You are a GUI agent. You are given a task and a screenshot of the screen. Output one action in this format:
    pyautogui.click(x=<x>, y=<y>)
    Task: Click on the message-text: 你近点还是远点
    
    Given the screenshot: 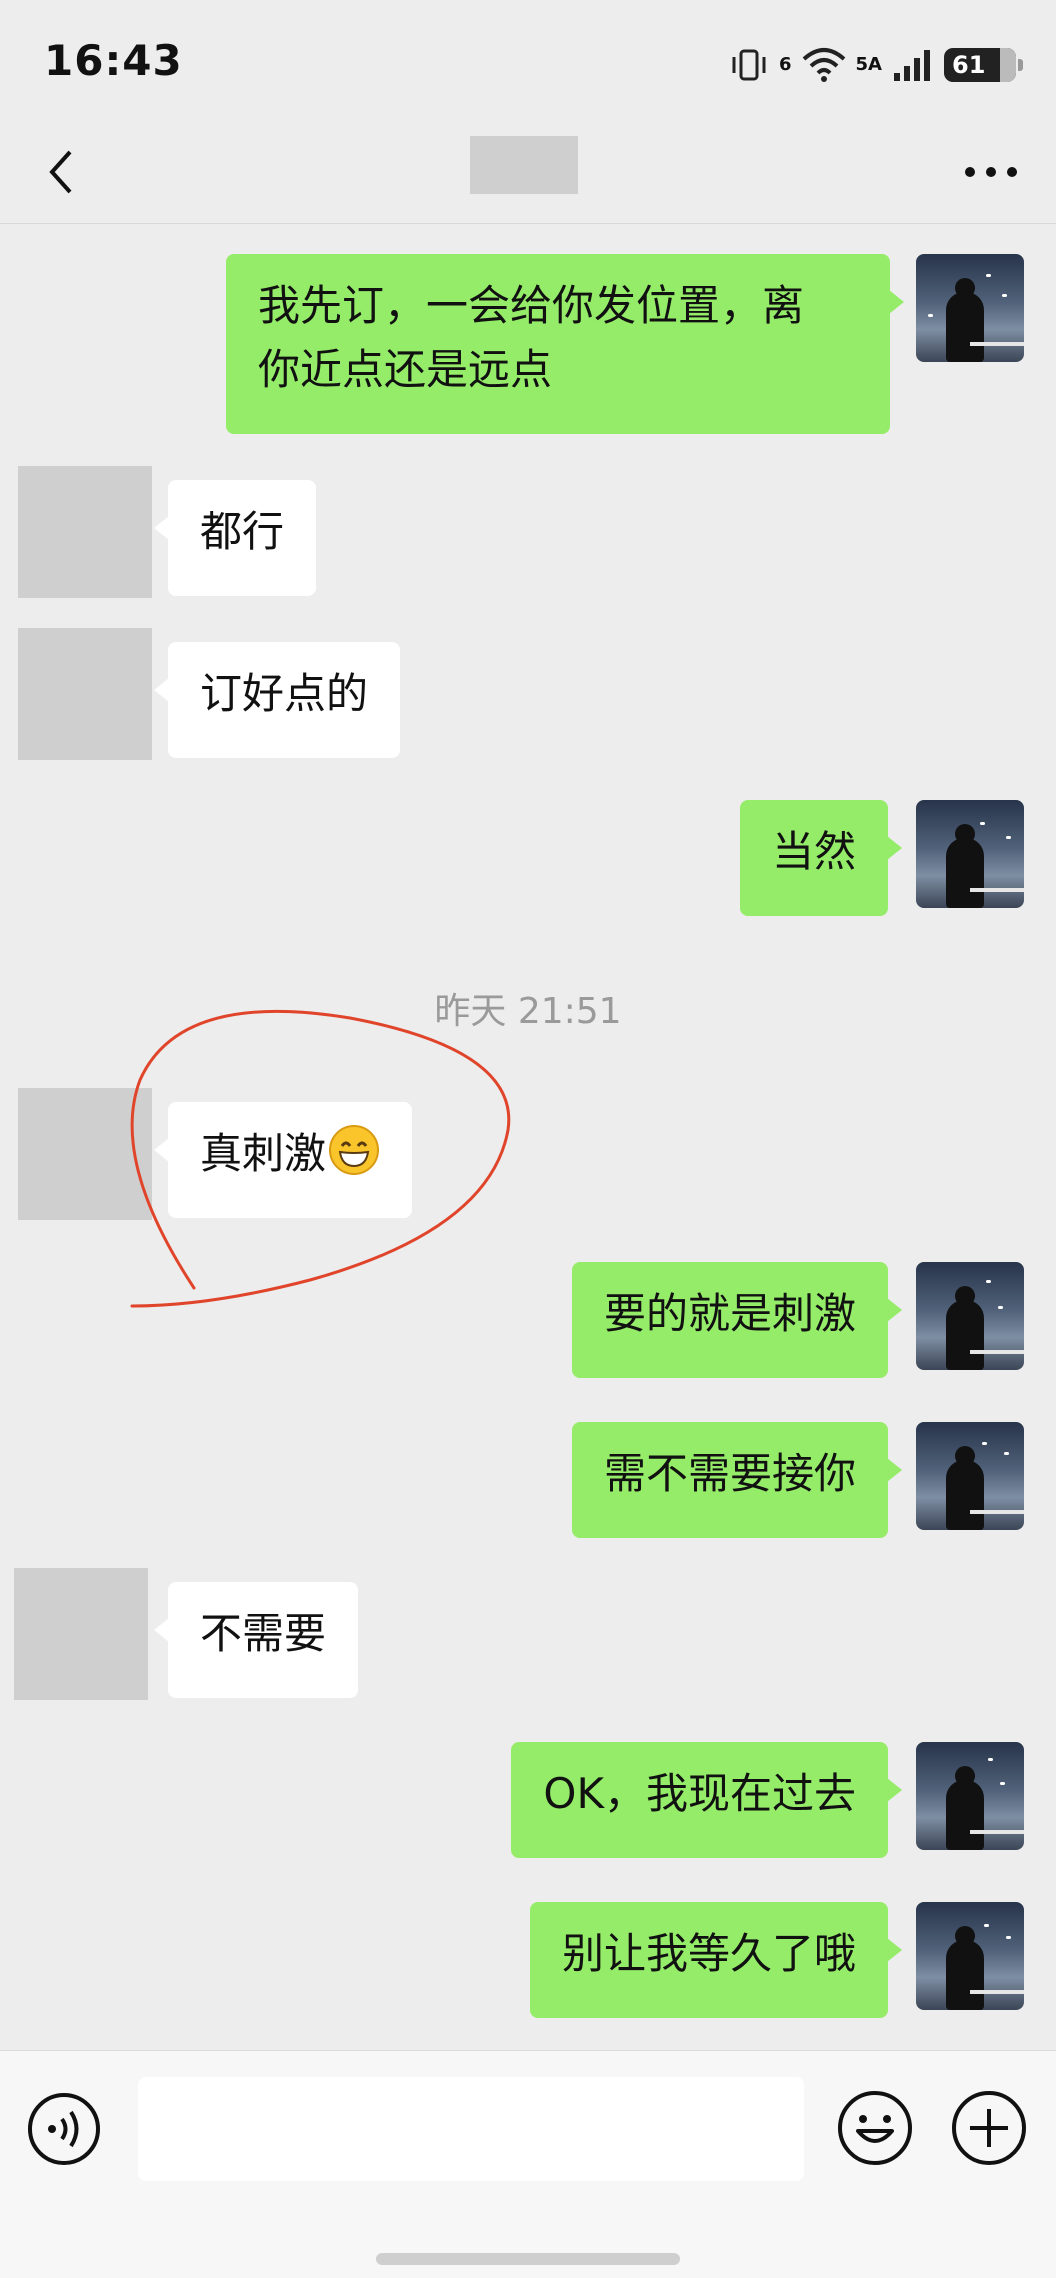 What is the action you would take?
    pyautogui.click(x=405, y=369)
    